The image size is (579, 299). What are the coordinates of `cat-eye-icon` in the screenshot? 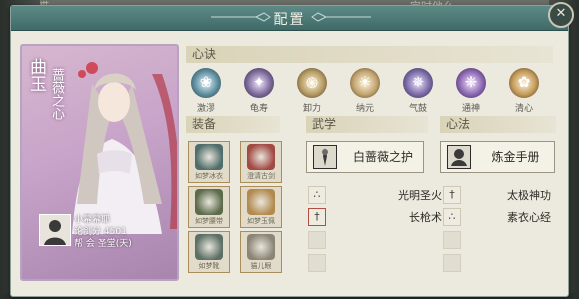 It's located at (261, 247).